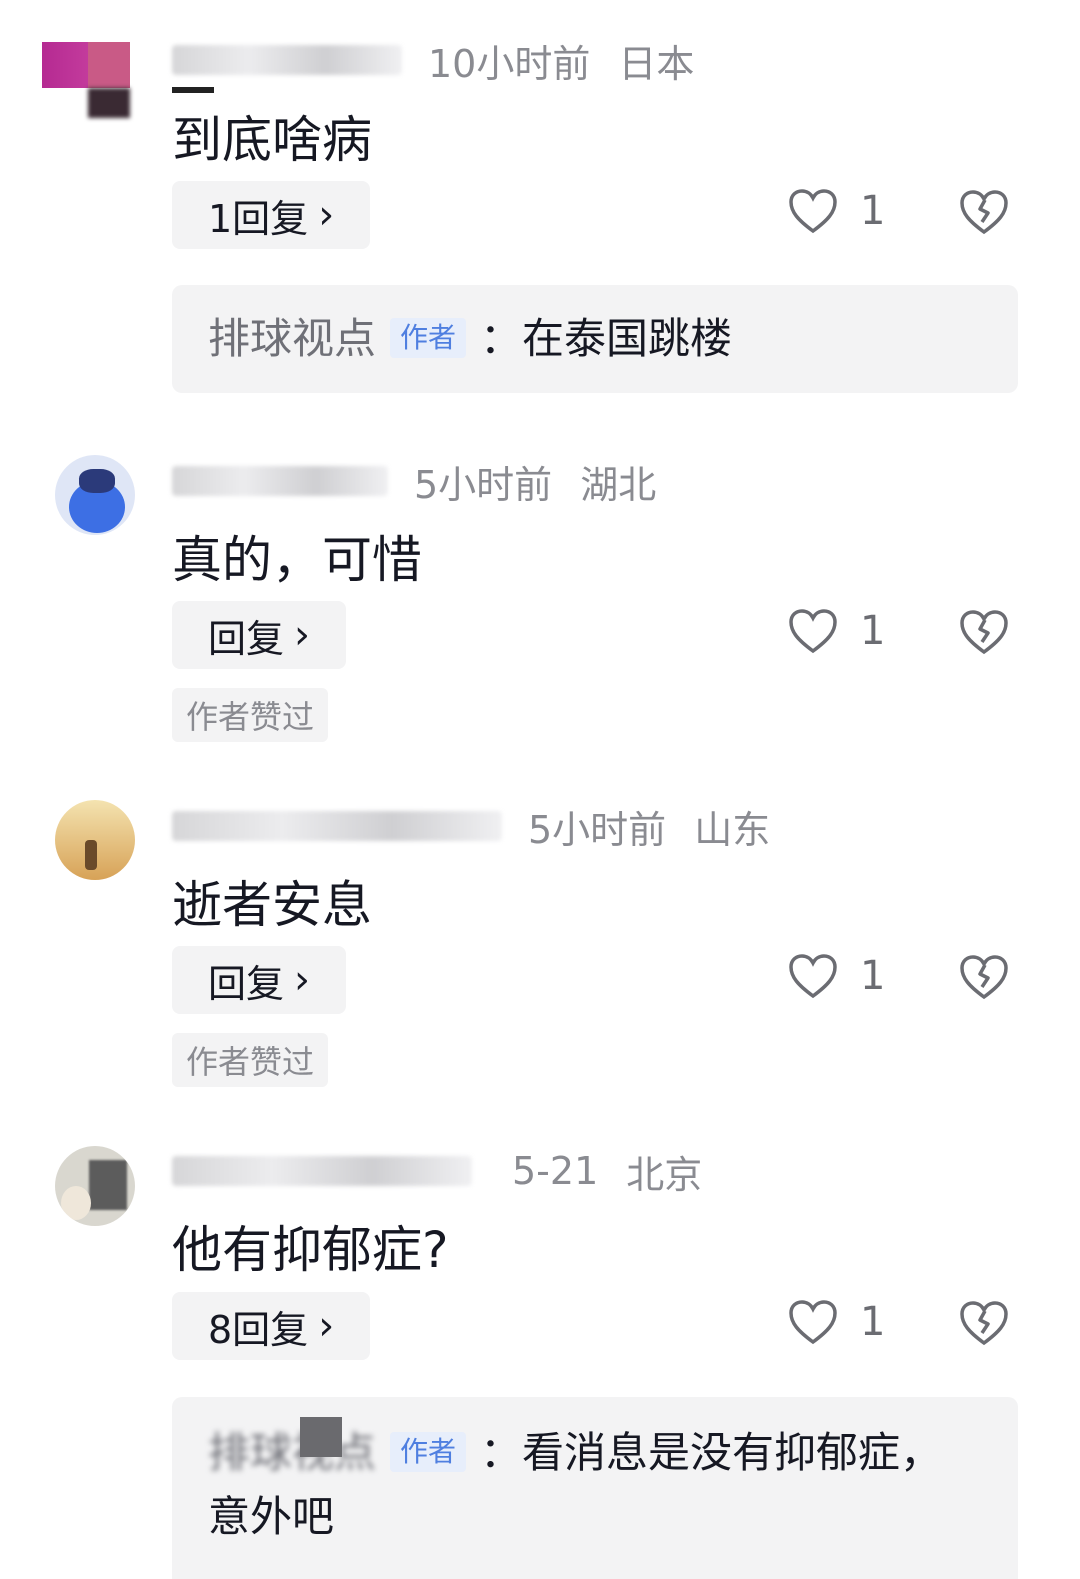  Describe the element at coordinates (618, 484) in the screenshot. I see `comment-location: 湖北` at that location.